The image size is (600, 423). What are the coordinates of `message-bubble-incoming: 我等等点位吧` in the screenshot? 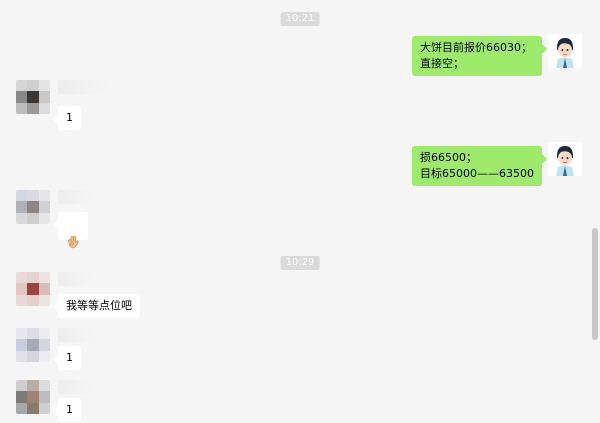 It's located at (96, 306).